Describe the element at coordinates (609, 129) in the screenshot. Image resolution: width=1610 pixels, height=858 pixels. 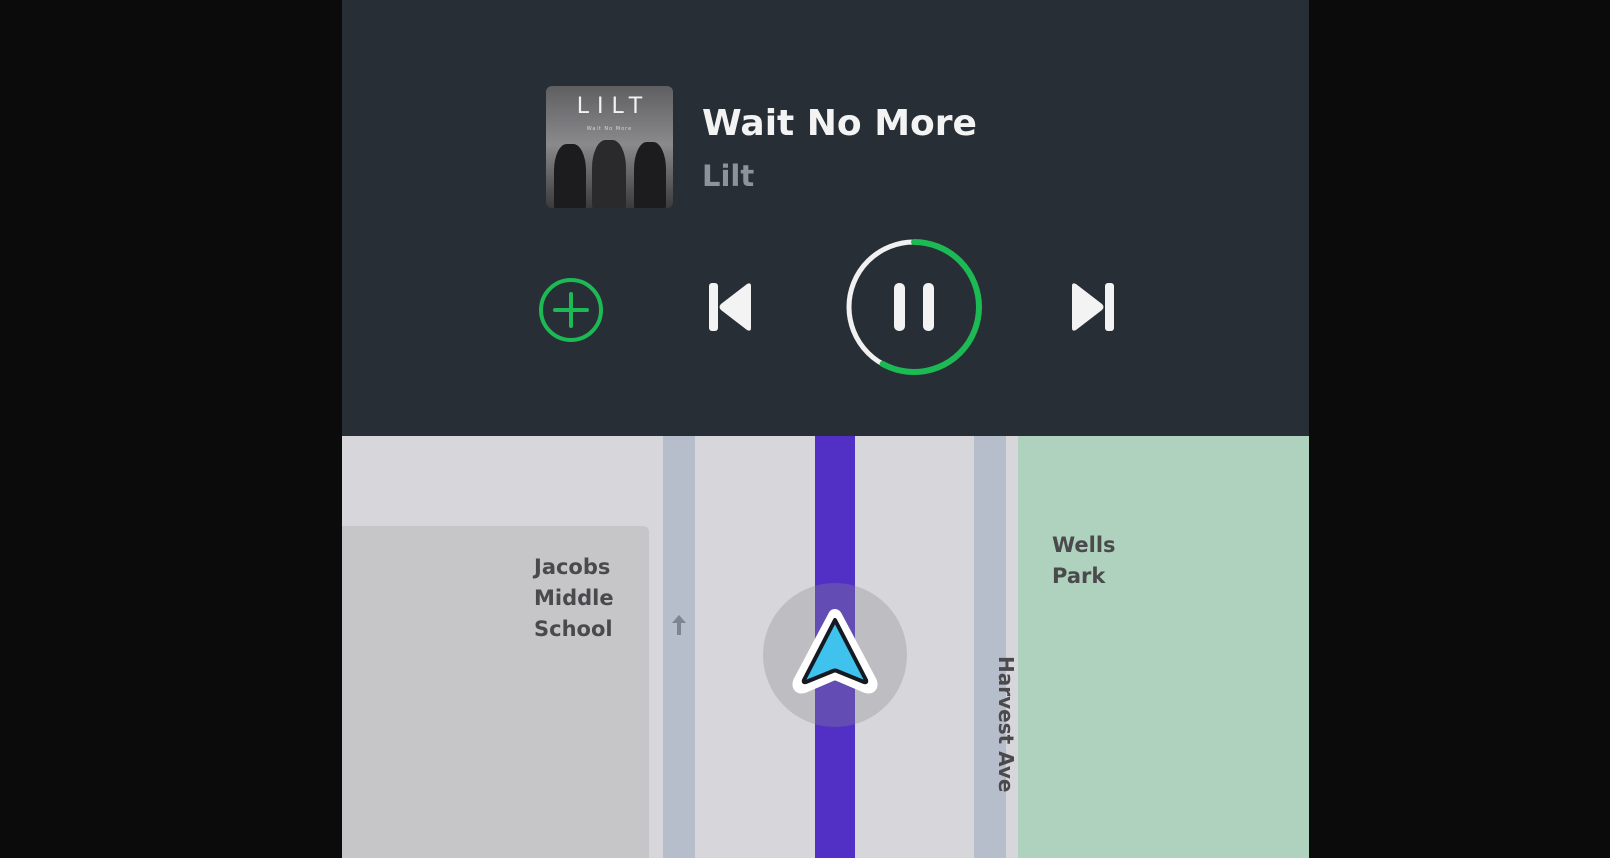
I see `album-art-subtitle: Wait No More` at that location.